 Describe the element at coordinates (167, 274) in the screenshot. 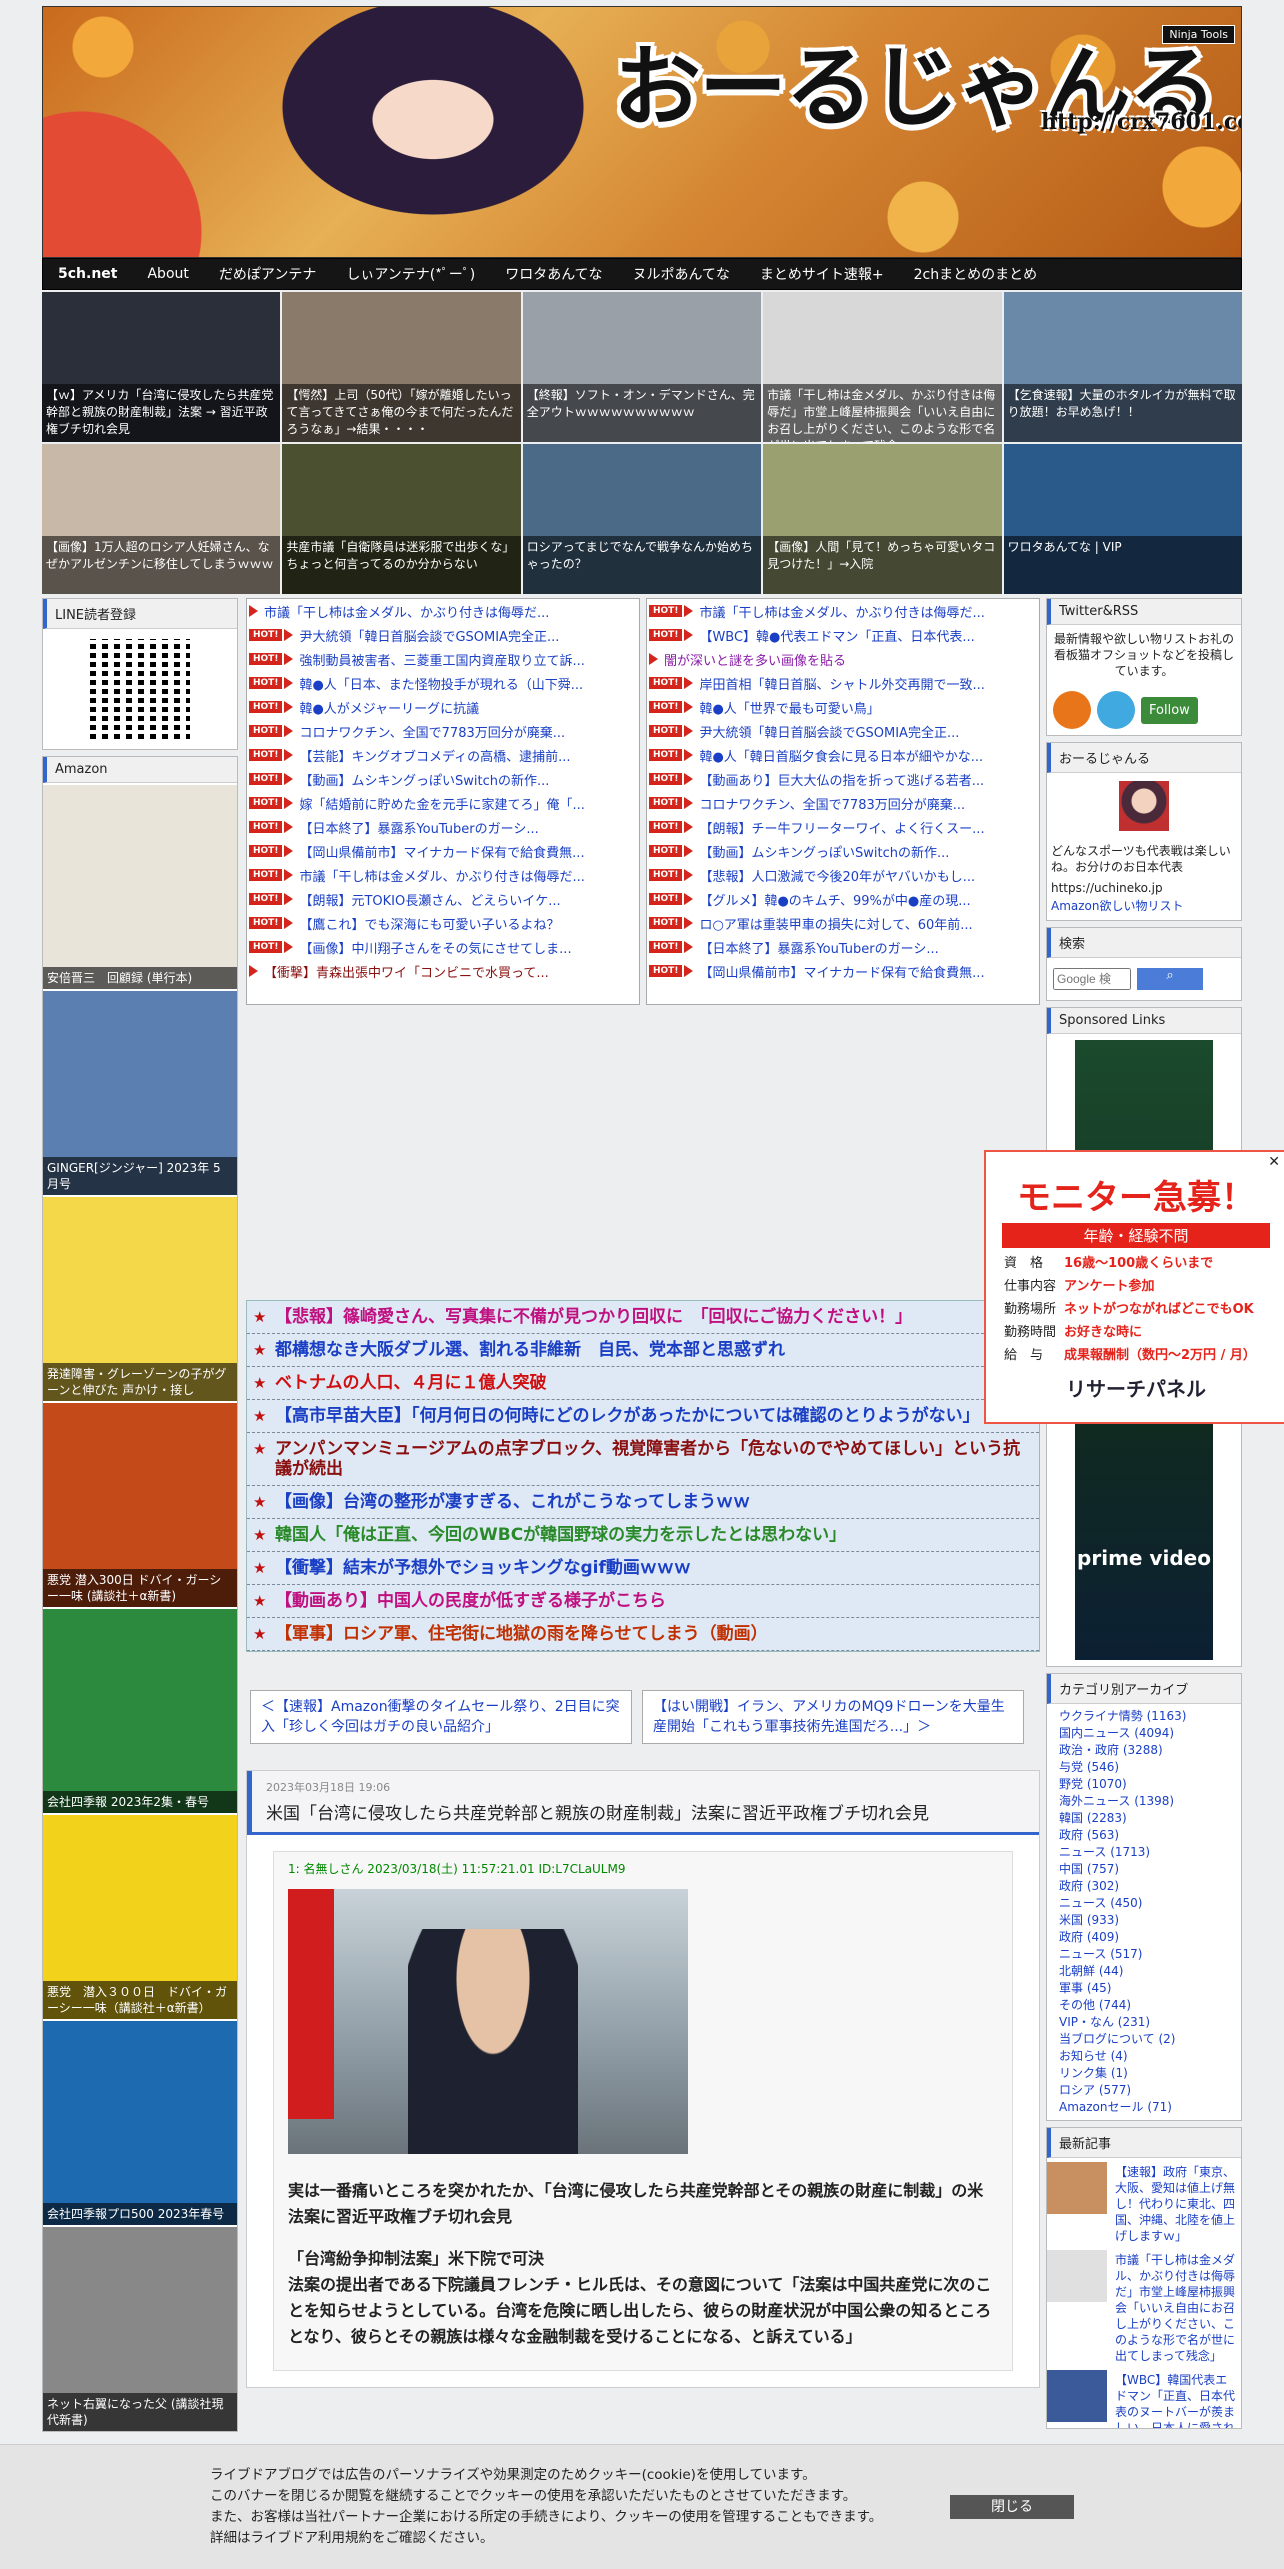

I see `nav-item: About` at that location.